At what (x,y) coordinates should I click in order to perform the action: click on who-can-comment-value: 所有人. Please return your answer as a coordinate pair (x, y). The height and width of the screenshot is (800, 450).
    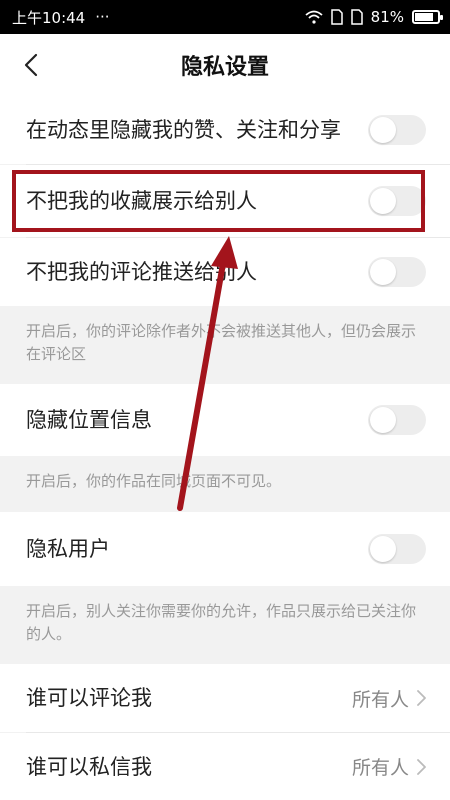
    Looking at the image, I should click on (389, 698).